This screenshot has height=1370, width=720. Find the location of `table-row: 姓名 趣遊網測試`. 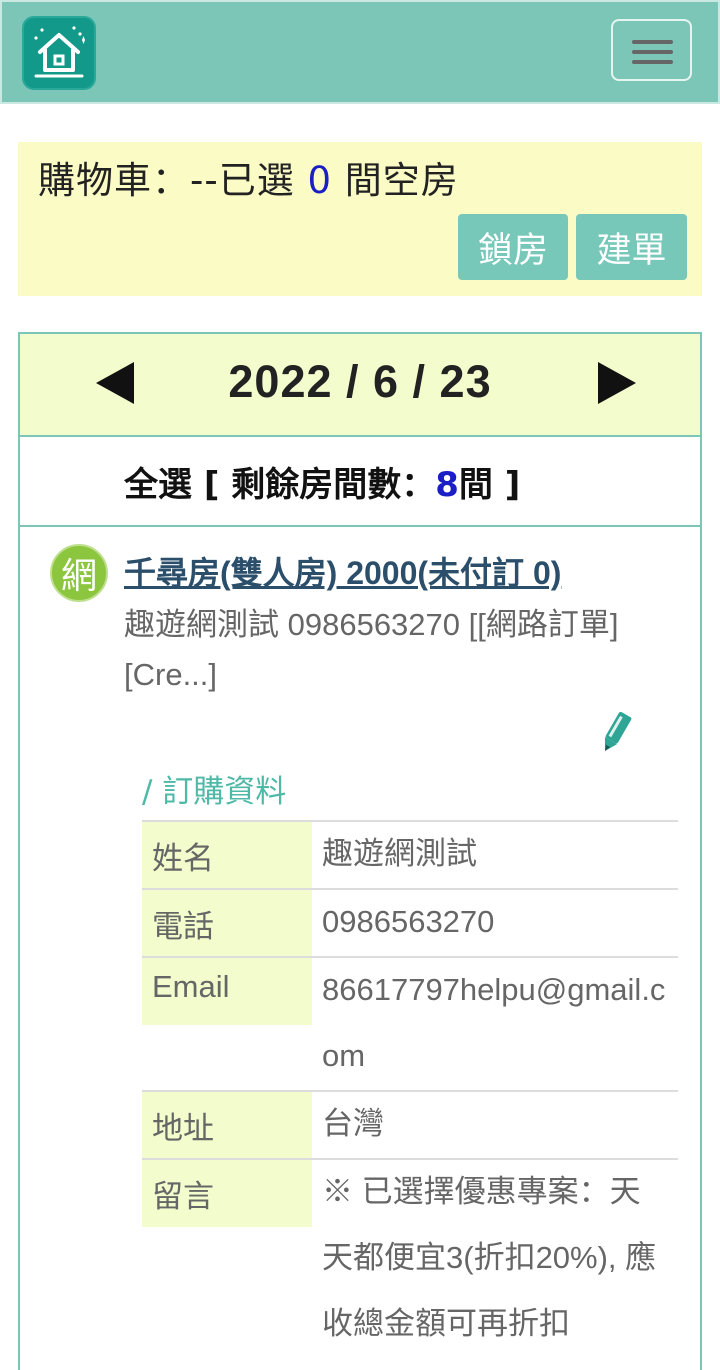

table-row: 姓名 趣遊網測試 is located at coordinates (410, 855).